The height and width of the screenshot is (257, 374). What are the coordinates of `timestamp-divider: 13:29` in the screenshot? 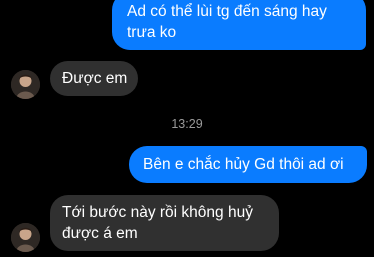 It's located at (187, 124).